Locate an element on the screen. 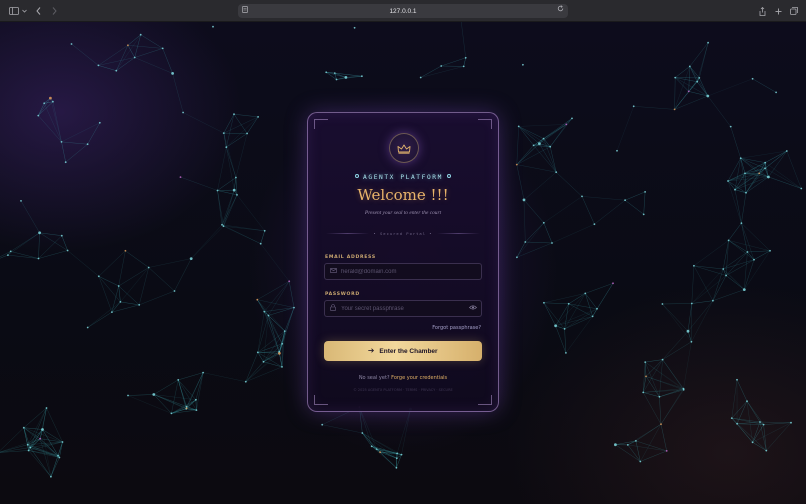 Image resolution: width=806 pixels, height=504 pixels. lock-icon is located at coordinates (333, 308).